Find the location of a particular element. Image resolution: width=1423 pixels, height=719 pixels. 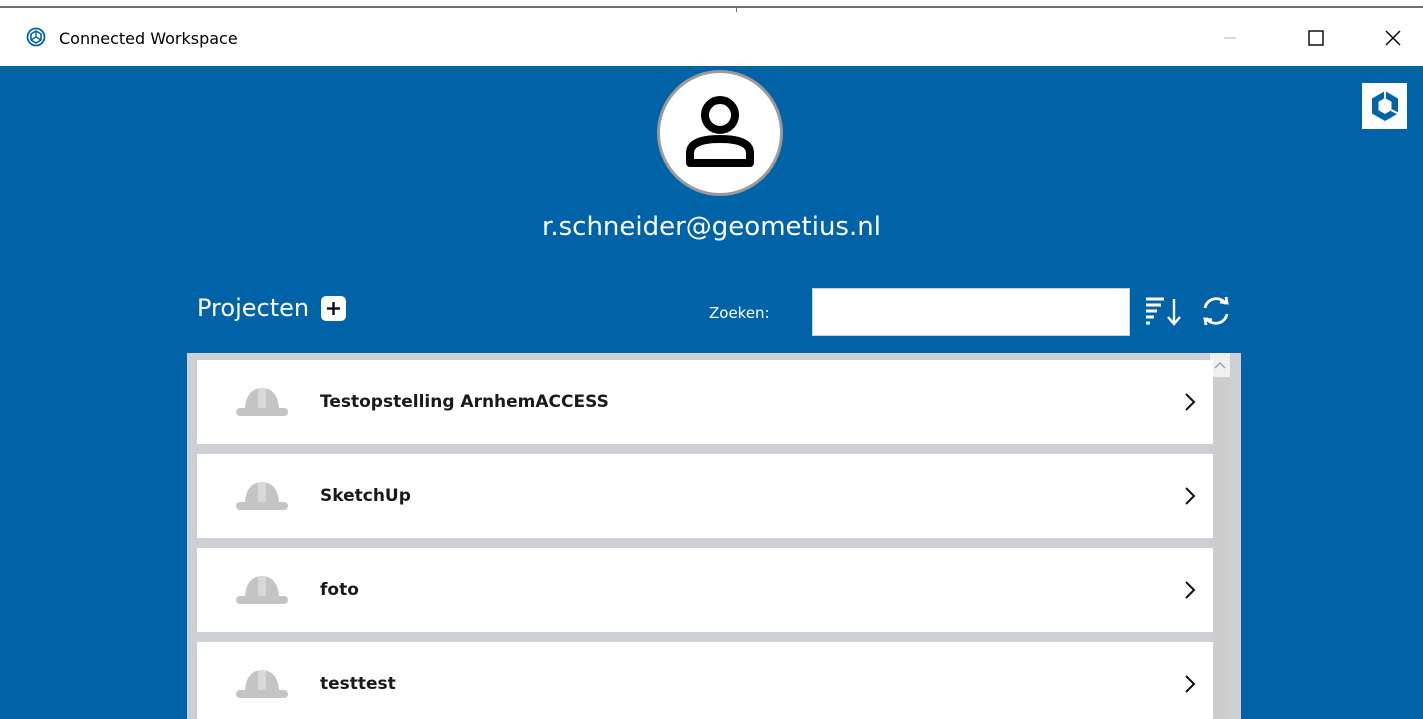

plus-icon is located at coordinates (334, 308).